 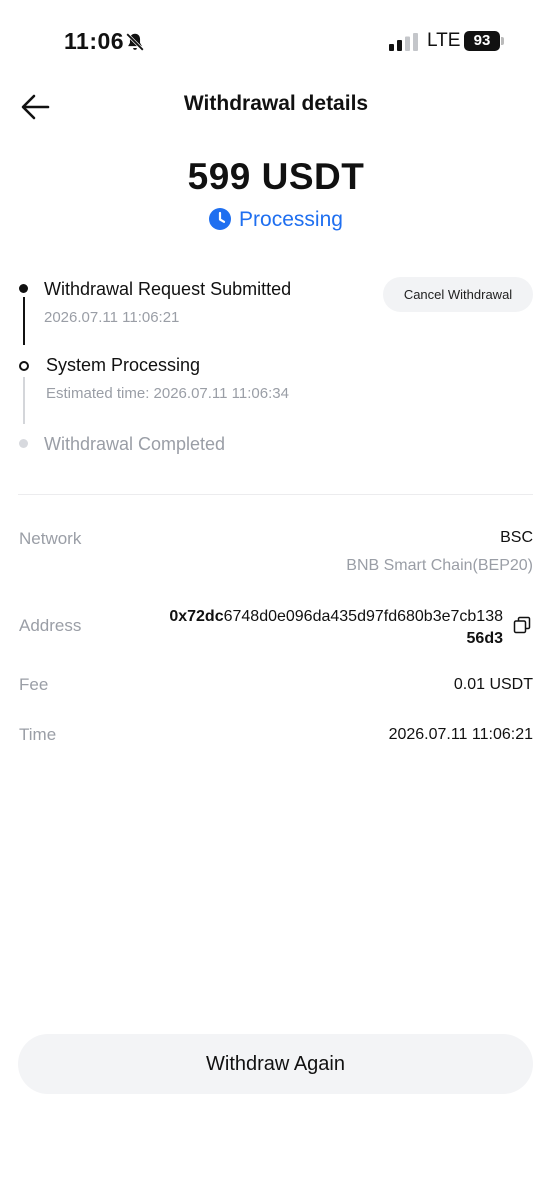 What do you see at coordinates (493, 684) in the screenshot?
I see `fee-value: 0.01 USDT` at bounding box center [493, 684].